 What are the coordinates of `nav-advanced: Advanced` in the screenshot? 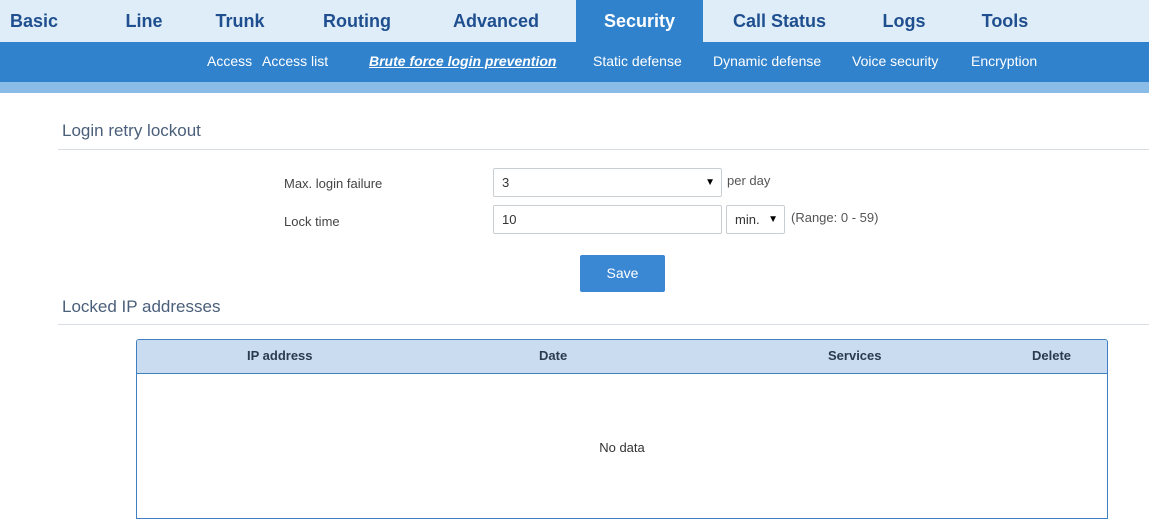 It's located at (496, 21).